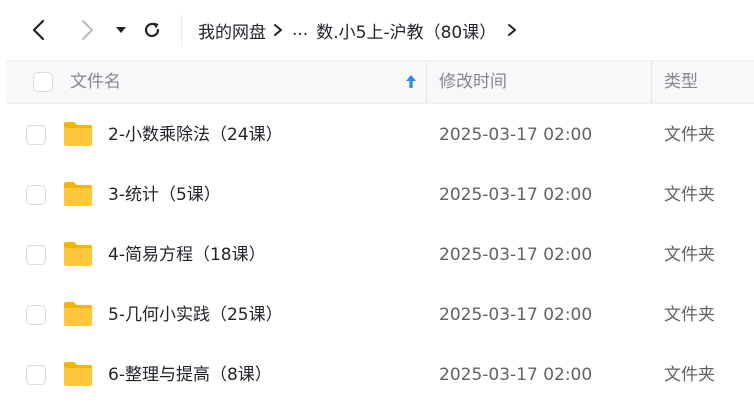 This screenshot has width=754, height=420. I want to click on table-row: 2-小数乘除法（24课） 2025-03-17 02:00 文件夹, so click(380, 135).